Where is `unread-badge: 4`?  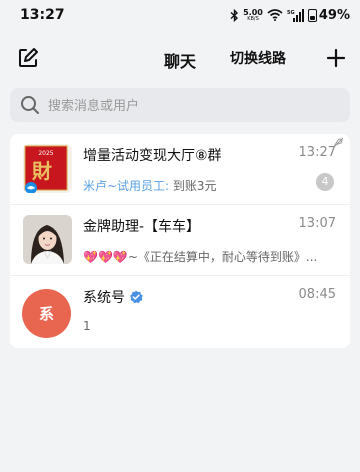
unread-badge: 4 is located at coordinates (325, 182).